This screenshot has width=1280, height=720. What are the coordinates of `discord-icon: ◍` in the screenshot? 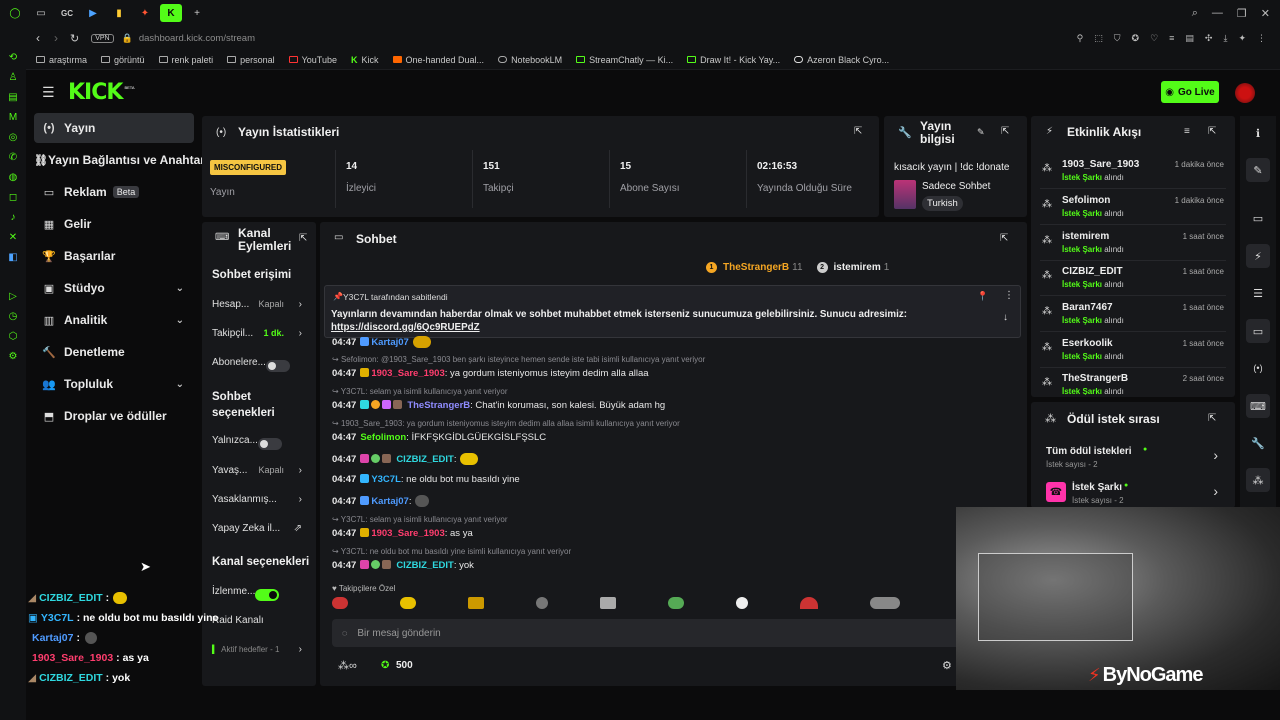 It's located at (13, 177).